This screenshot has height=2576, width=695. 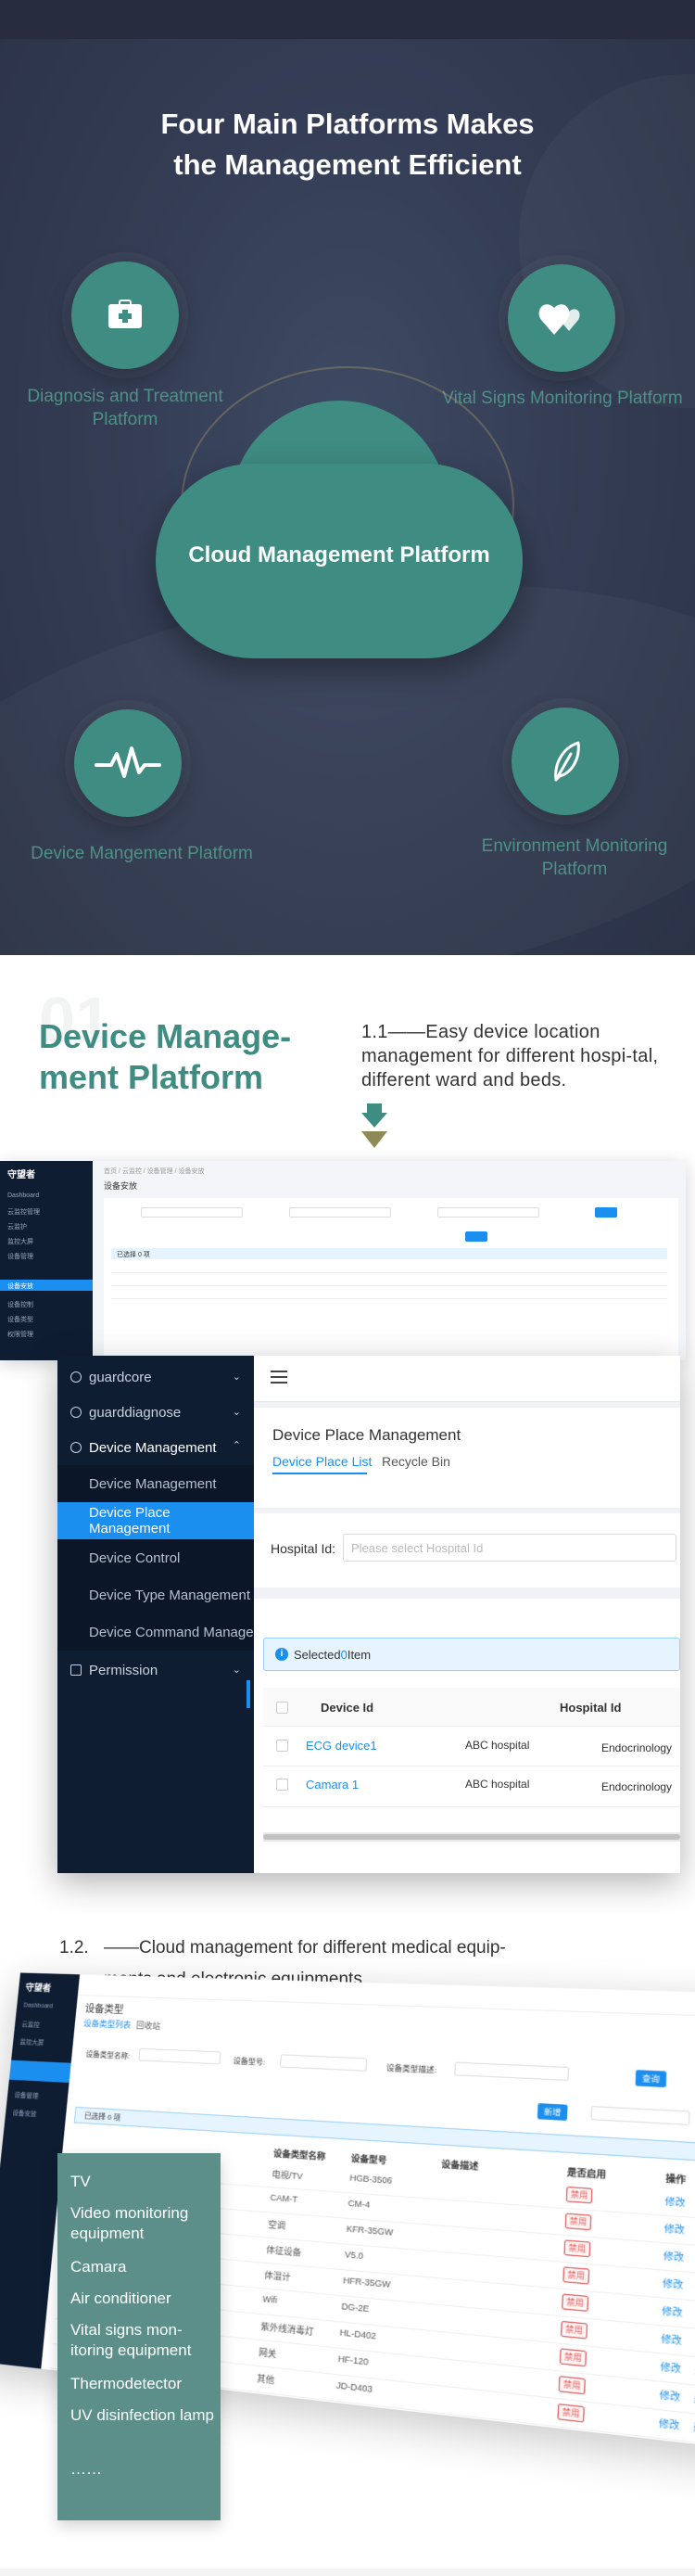 What do you see at coordinates (20, 1334) in the screenshot?
I see `bg-sidebar-item: 权限管理` at bounding box center [20, 1334].